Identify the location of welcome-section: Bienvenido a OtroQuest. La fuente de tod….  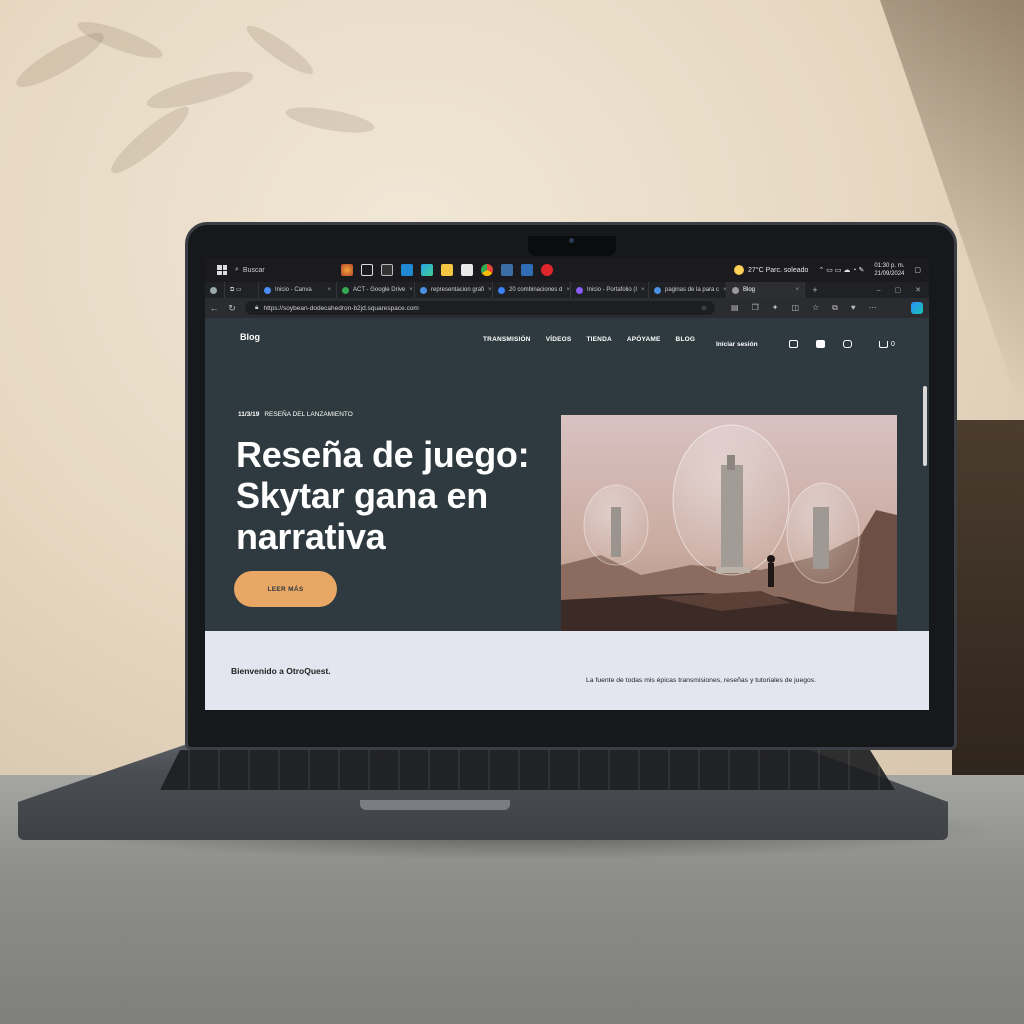
(567, 670).